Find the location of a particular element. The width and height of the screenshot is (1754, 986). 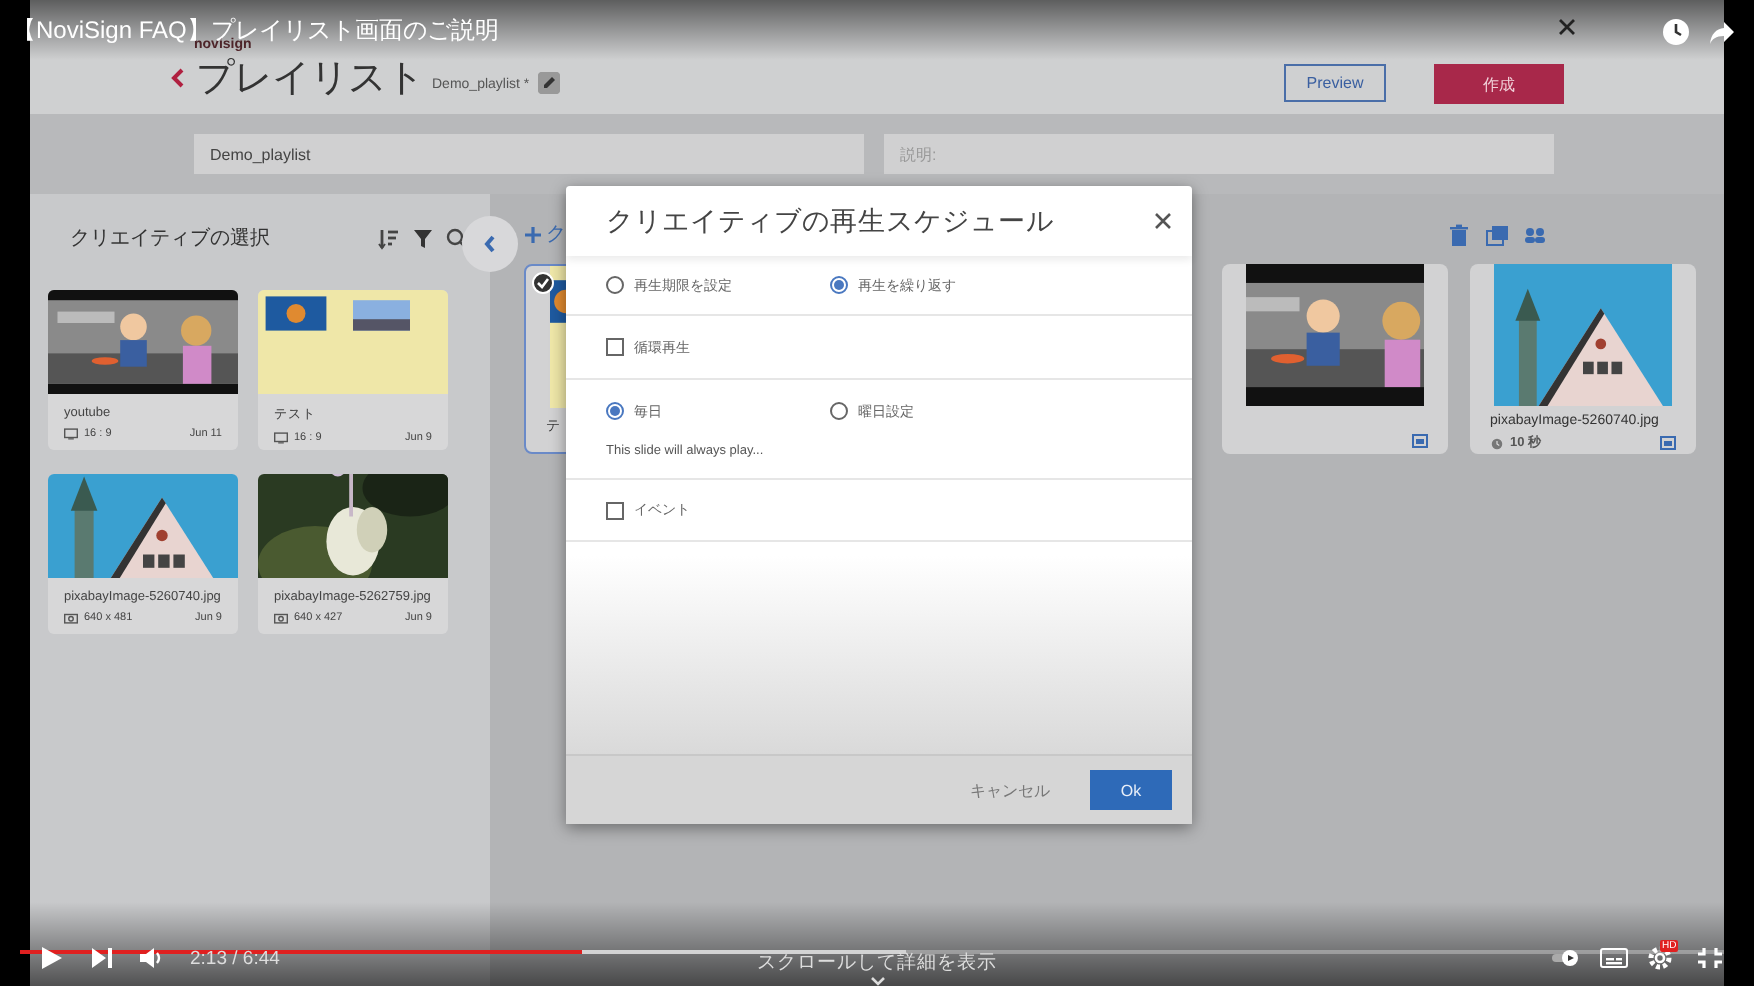

exit-fullscreen-icon is located at coordinates (1710, 958).